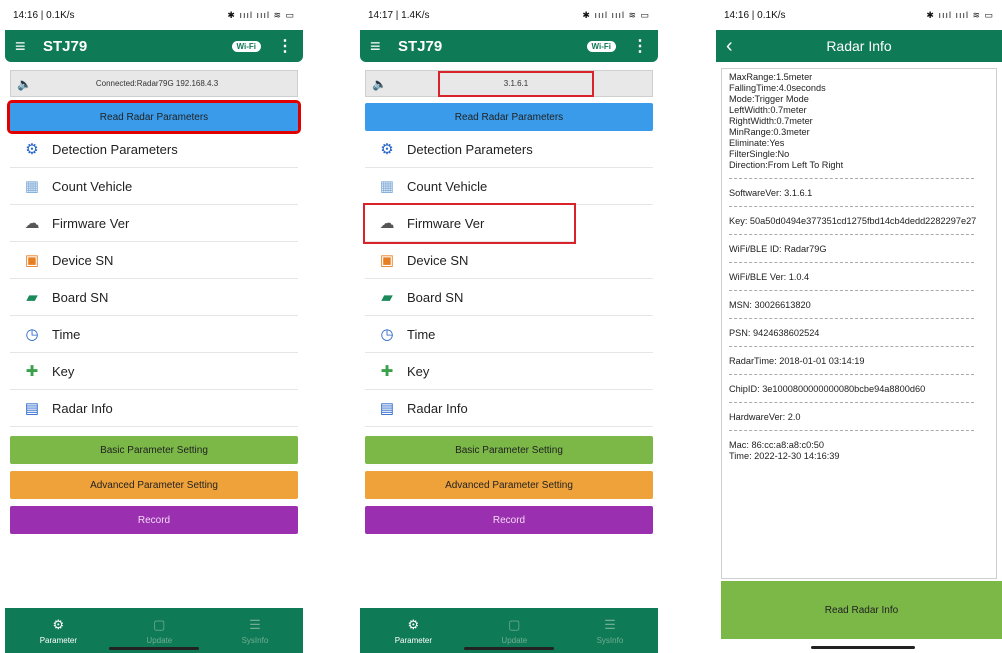 The height and width of the screenshot is (653, 1002). Describe the element at coordinates (399, 15) in the screenshot. I see `status-time: 14:17 | 1.4K/s` at that location.